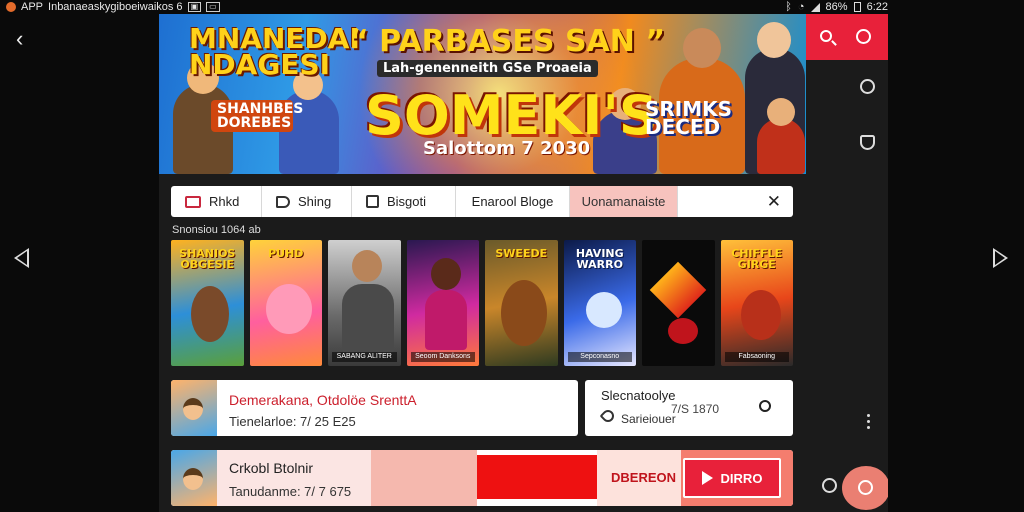 The height and width of the screenshot is (512, 1024). Describe the element at coordinates (11, 7) in the screenshot. I see `app-notification-icon` at that location.